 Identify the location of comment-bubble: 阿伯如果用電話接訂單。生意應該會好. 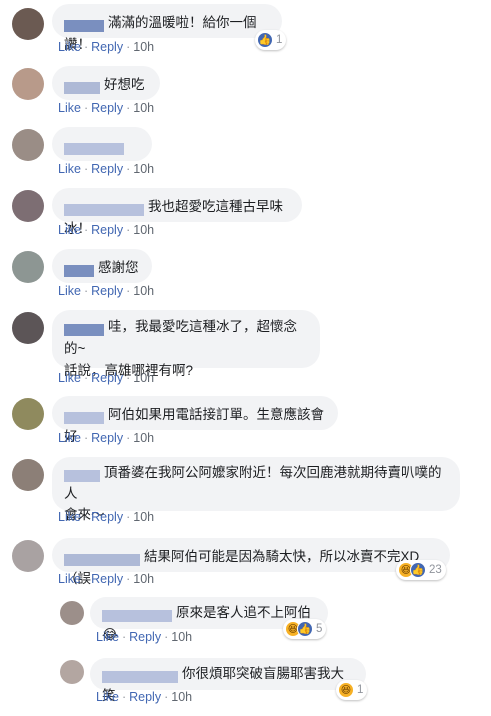
(195, 420).